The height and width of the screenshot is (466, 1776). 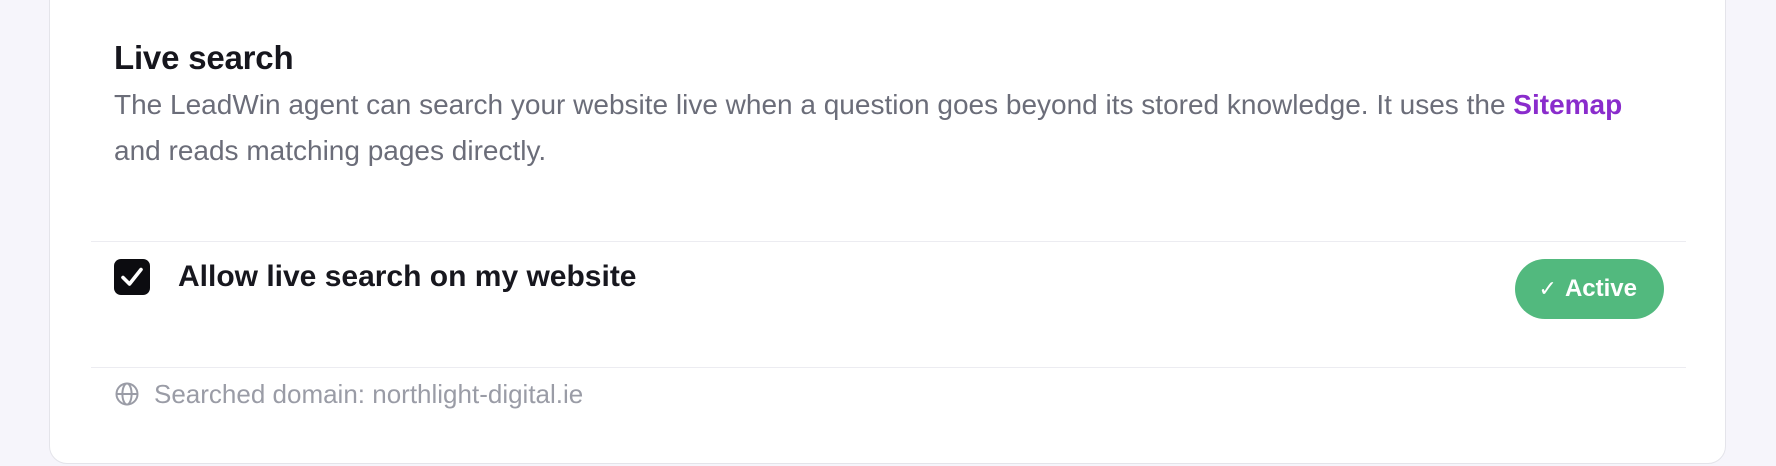 What do you see at coordinates (1567, 104) in the screenshot?
I see `sitemap-link: Sitemap` at bounding box center [1567, 104].